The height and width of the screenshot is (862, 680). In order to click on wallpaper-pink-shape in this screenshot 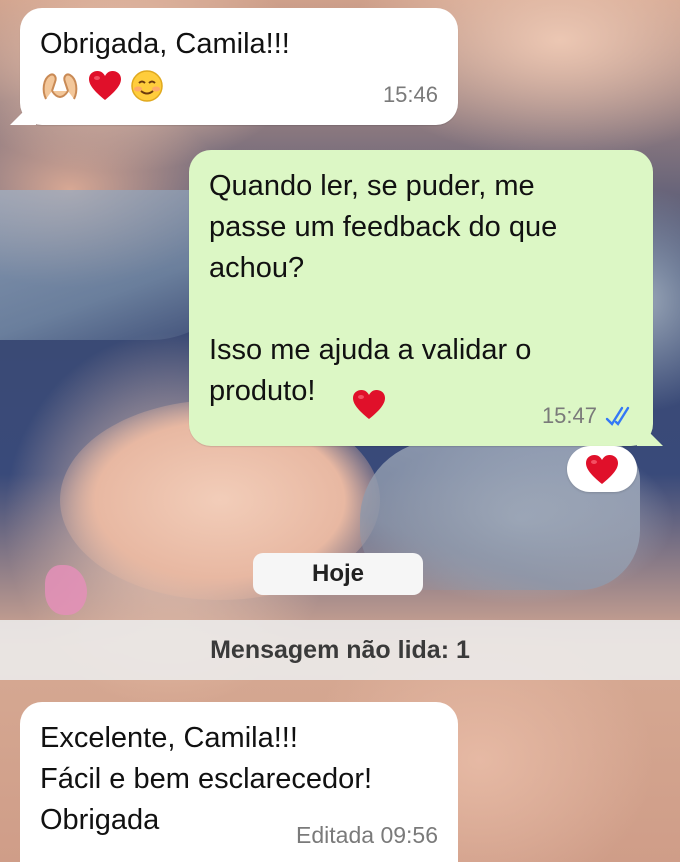, I will do `click(66, 590)`.